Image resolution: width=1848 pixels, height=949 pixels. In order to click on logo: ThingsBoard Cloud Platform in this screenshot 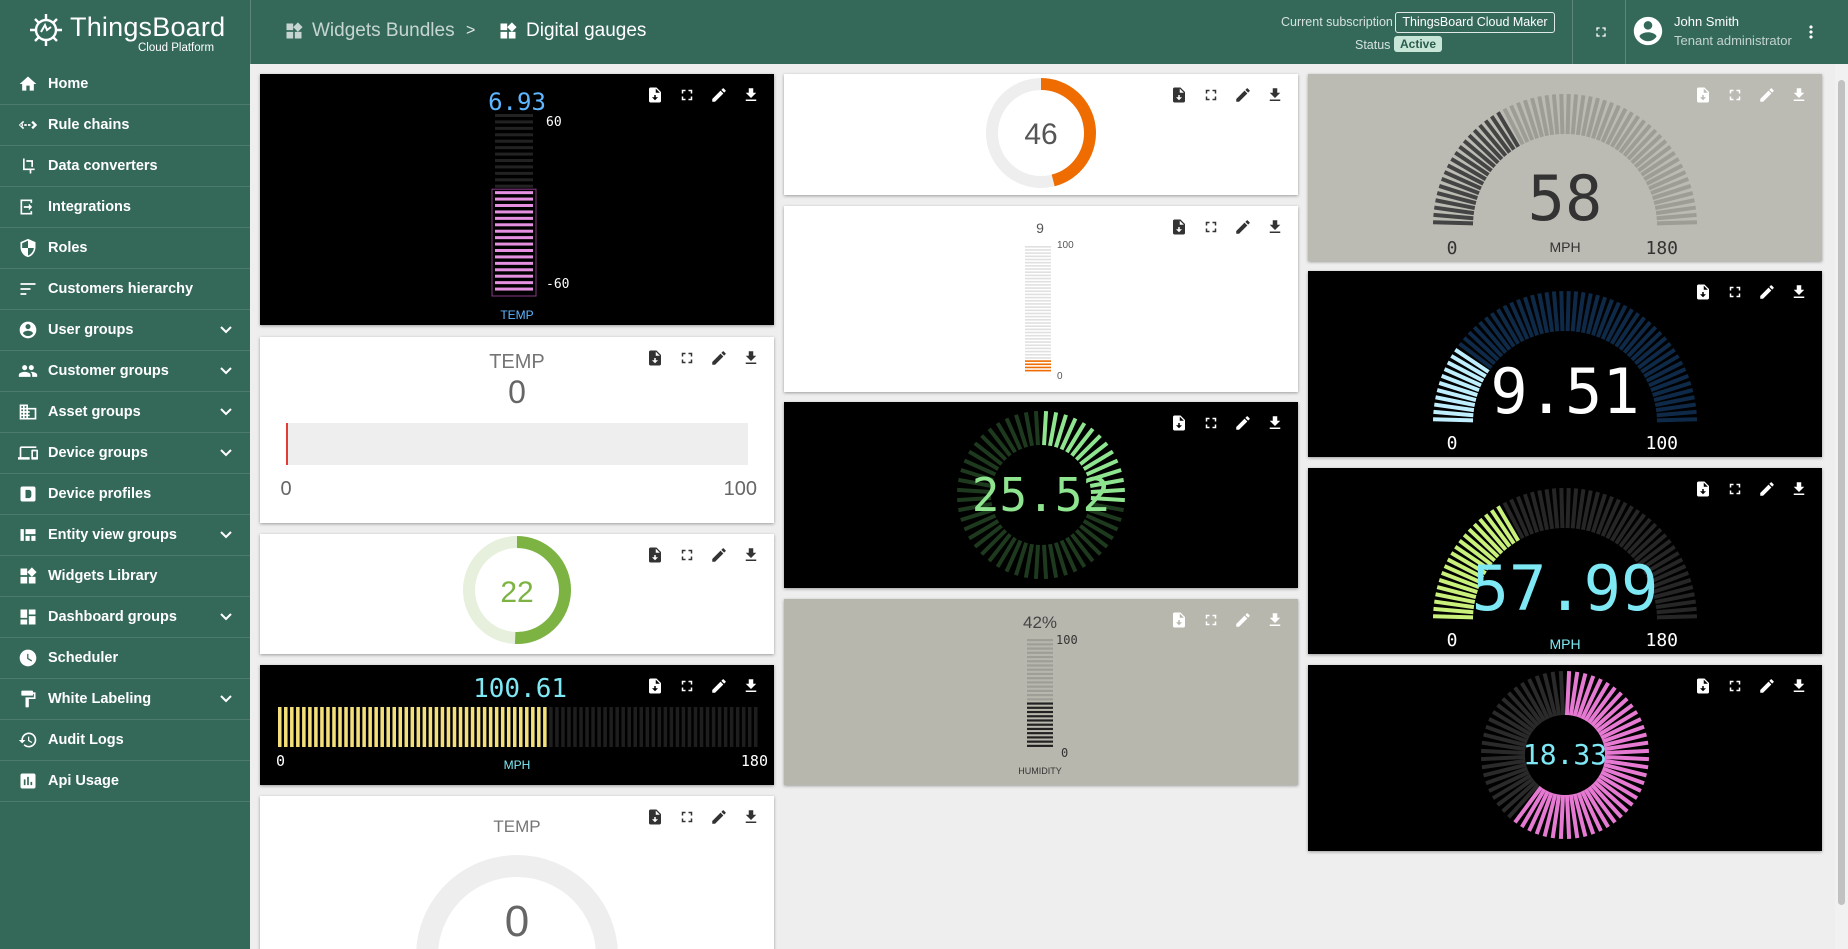, I will do `click(138, 32)`.